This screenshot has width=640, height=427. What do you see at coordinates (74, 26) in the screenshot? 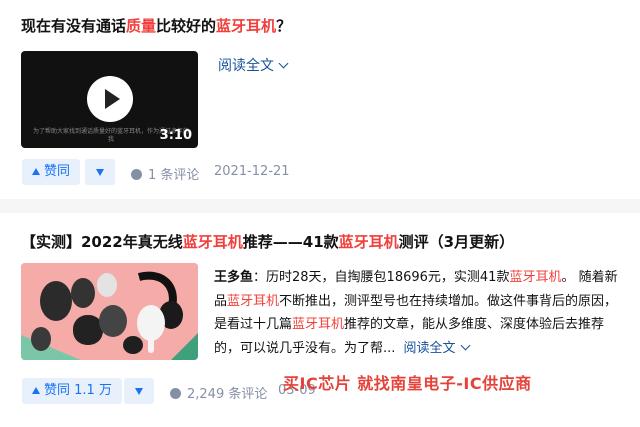
I see `title-part: 现在有没有通话` at bounding box center [74, 26].